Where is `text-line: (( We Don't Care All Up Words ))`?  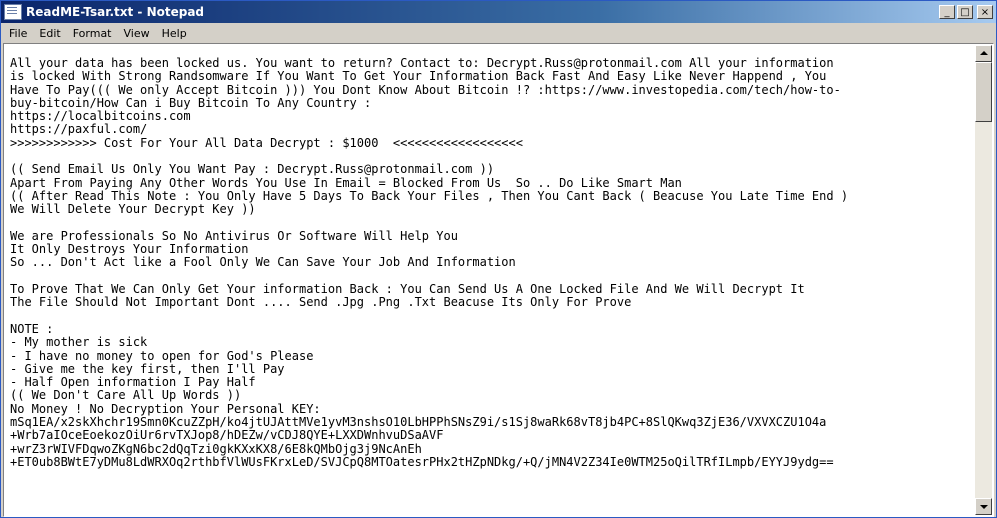
text-line: (( We Don't Care All Up Words )) is located at coordinates (126, 395).